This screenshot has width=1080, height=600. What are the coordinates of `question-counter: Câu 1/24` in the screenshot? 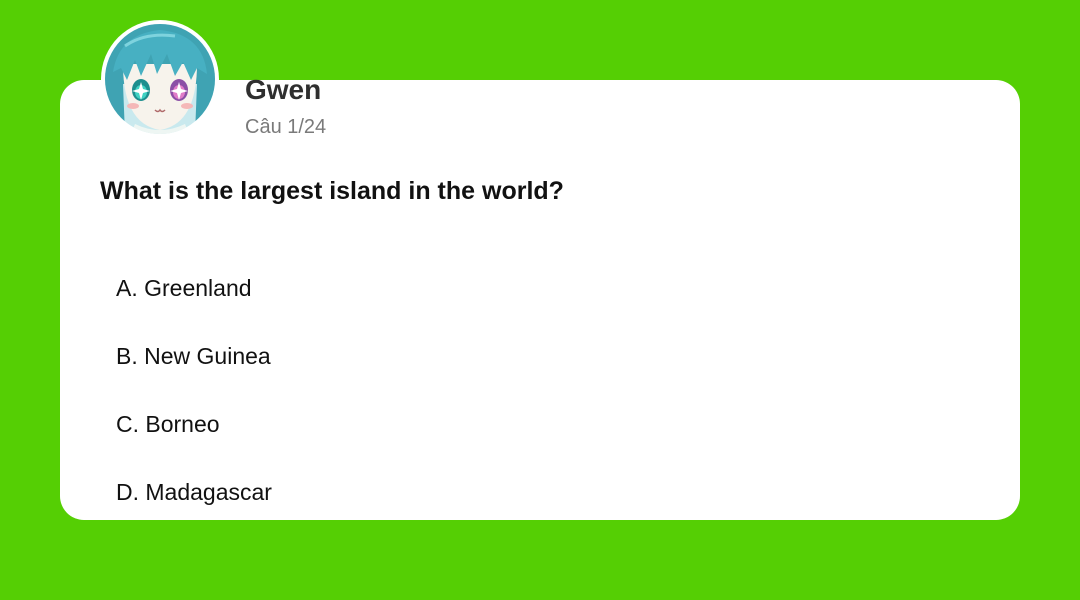 It's located at (286, 127).